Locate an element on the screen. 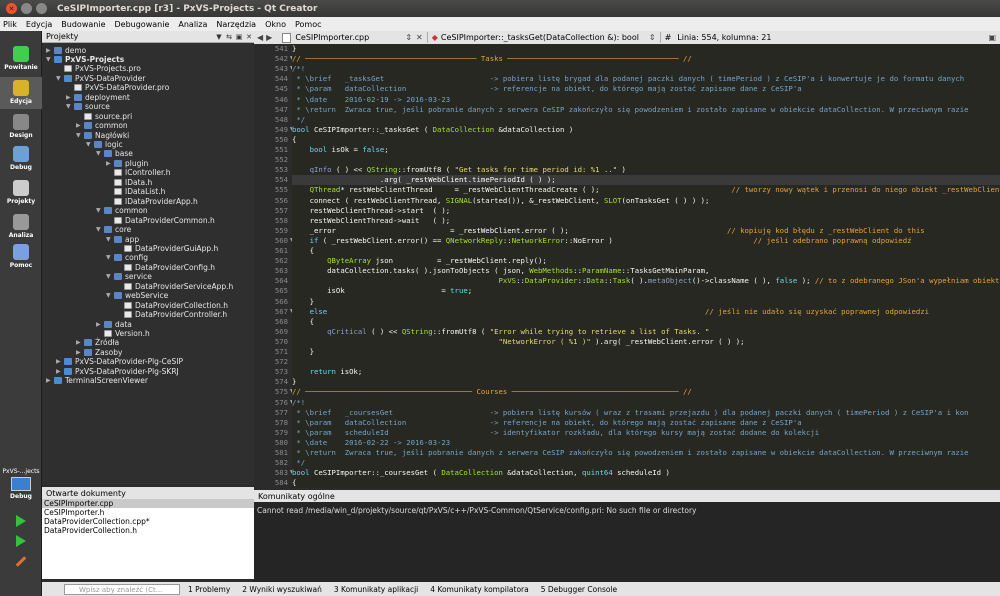 Image resolution: width=1000 pixels, height=596 pixels. code-token: isOk; is located at coordinates (351, 372).